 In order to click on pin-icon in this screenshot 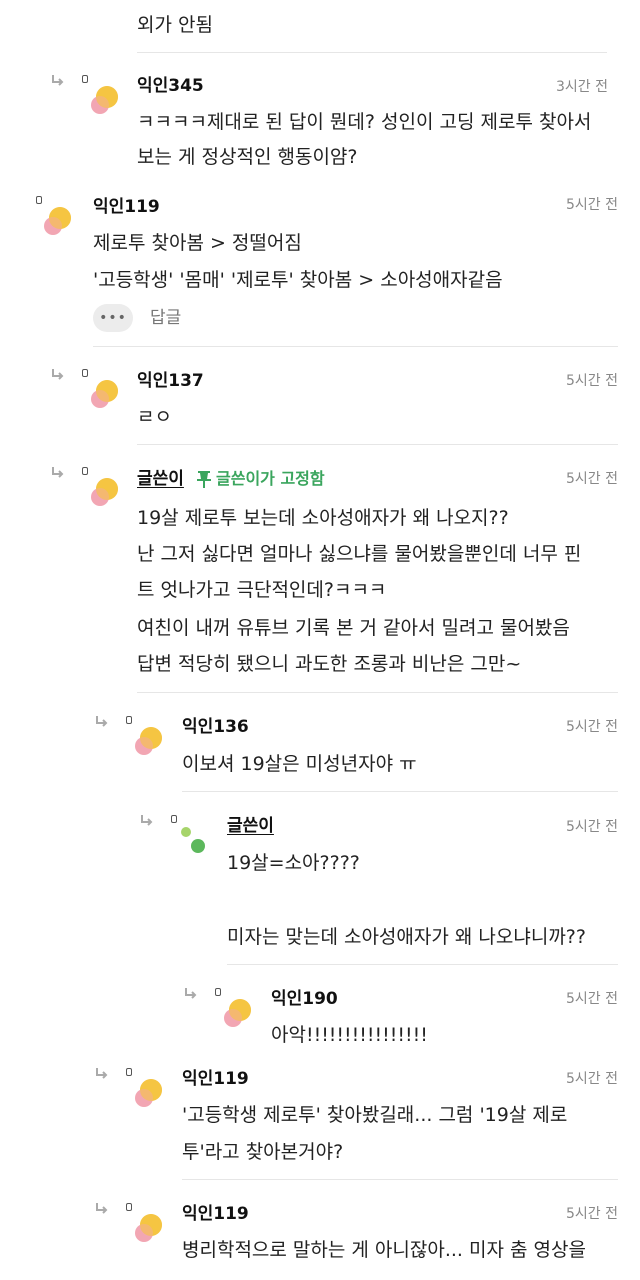, I will do `click(204, 479)`.